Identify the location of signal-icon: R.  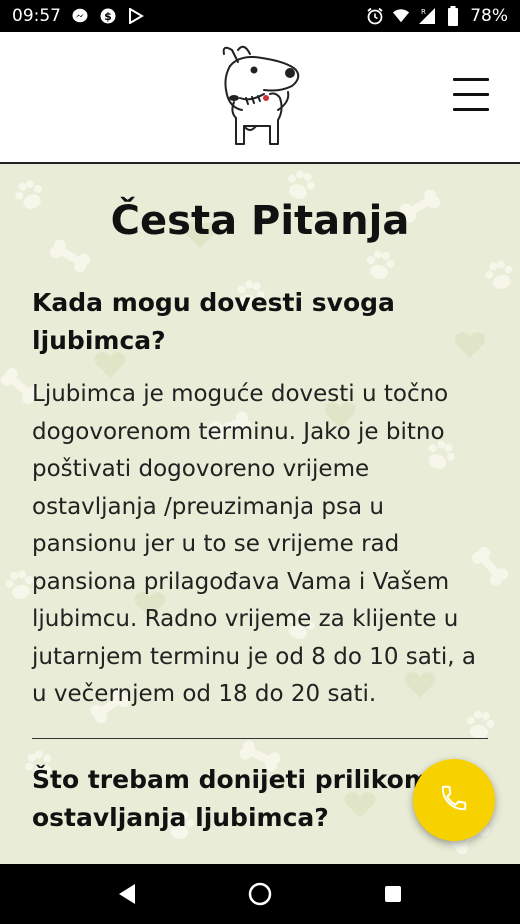
(427, 16).